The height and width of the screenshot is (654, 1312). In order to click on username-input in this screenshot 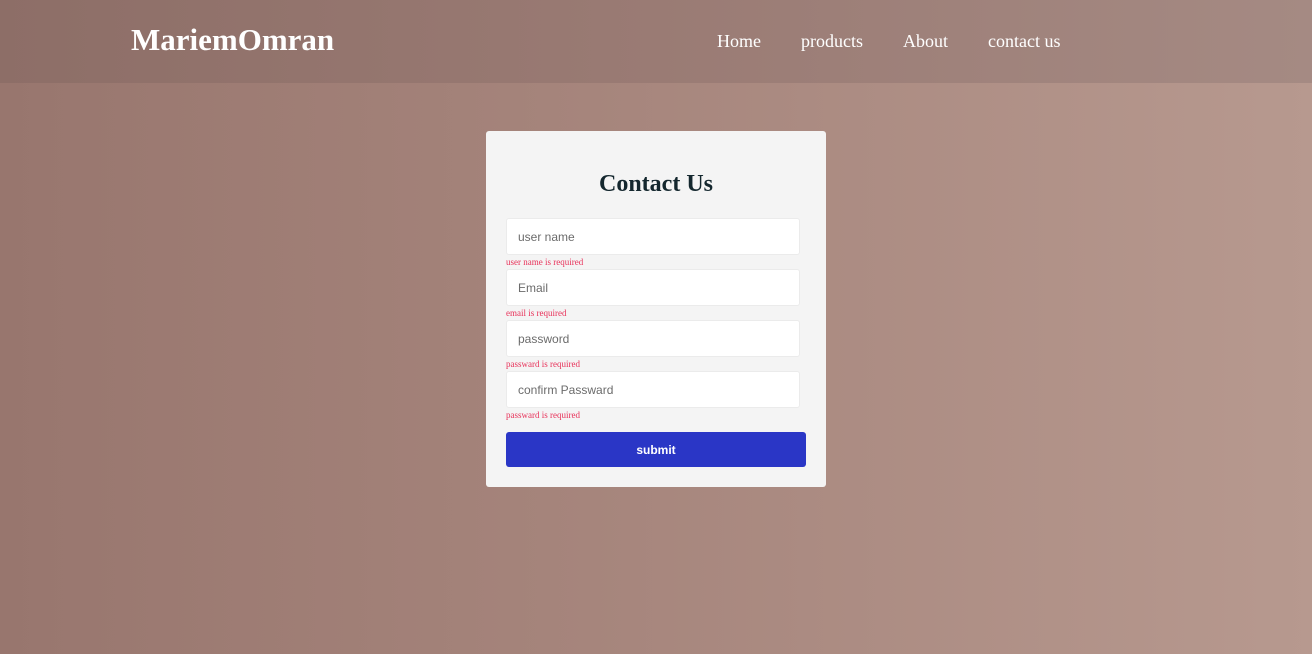, I will do `click(653, 236)`.